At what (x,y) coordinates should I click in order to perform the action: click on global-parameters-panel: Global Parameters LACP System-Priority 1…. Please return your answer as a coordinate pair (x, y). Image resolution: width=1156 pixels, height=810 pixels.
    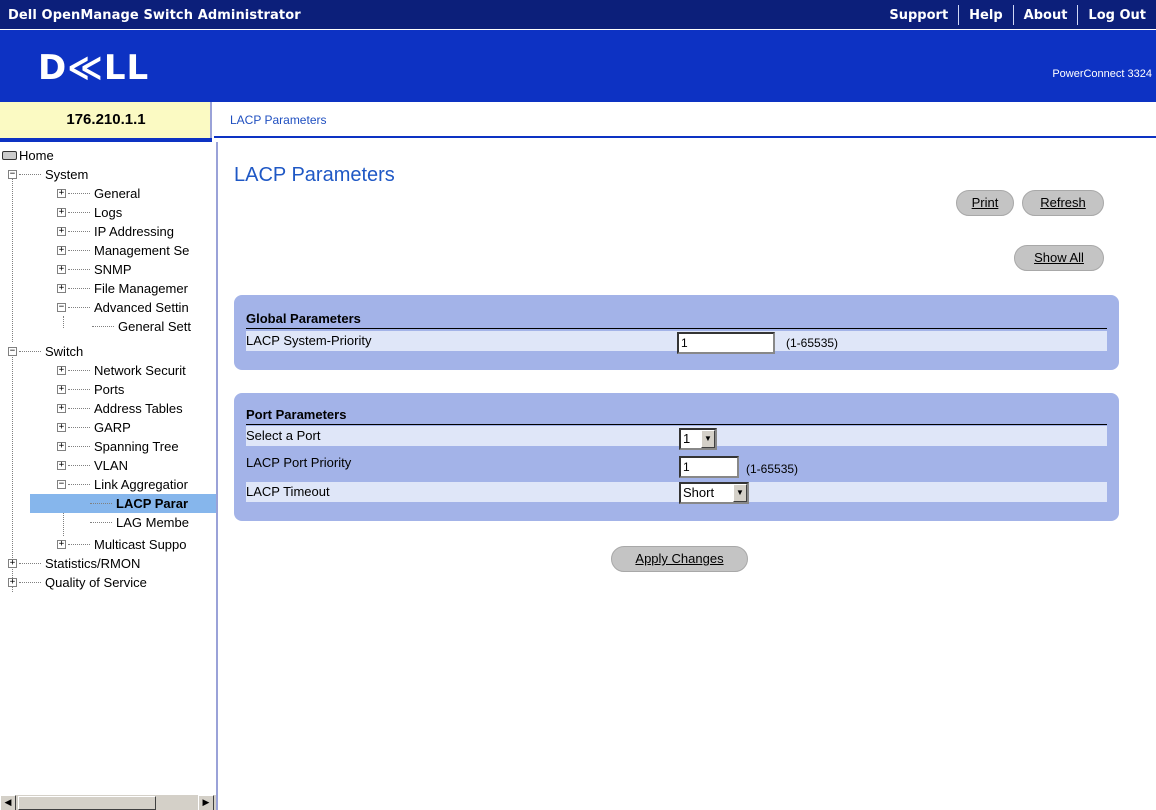
    Looking at the image, I should click on (676, 332).